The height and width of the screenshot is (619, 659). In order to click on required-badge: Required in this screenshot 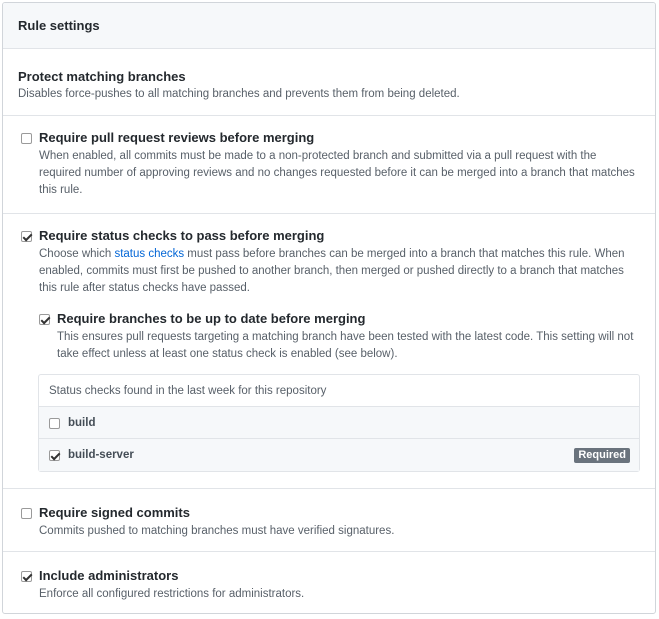, I will do `click(602, 455)`.